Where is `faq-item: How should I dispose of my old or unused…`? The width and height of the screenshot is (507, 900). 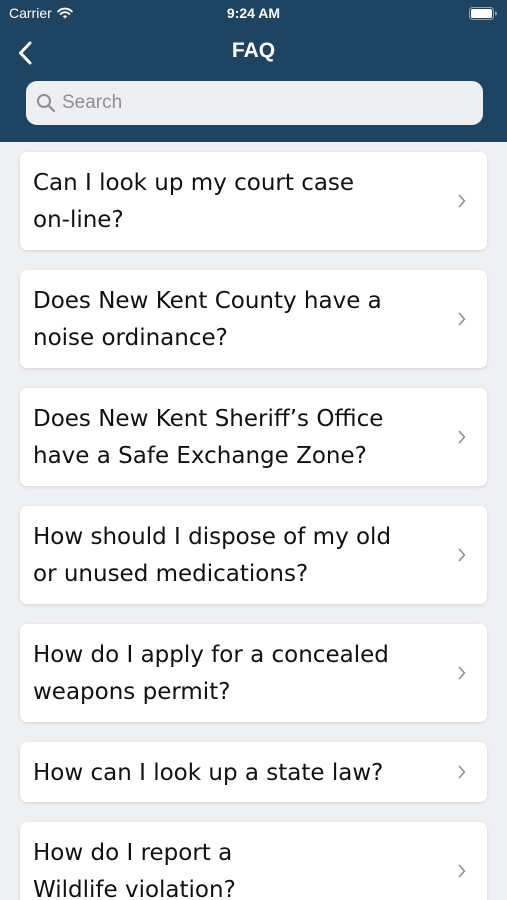 faq-item: How should I dispose of my old or unused… is located at coordinates (253, 555).